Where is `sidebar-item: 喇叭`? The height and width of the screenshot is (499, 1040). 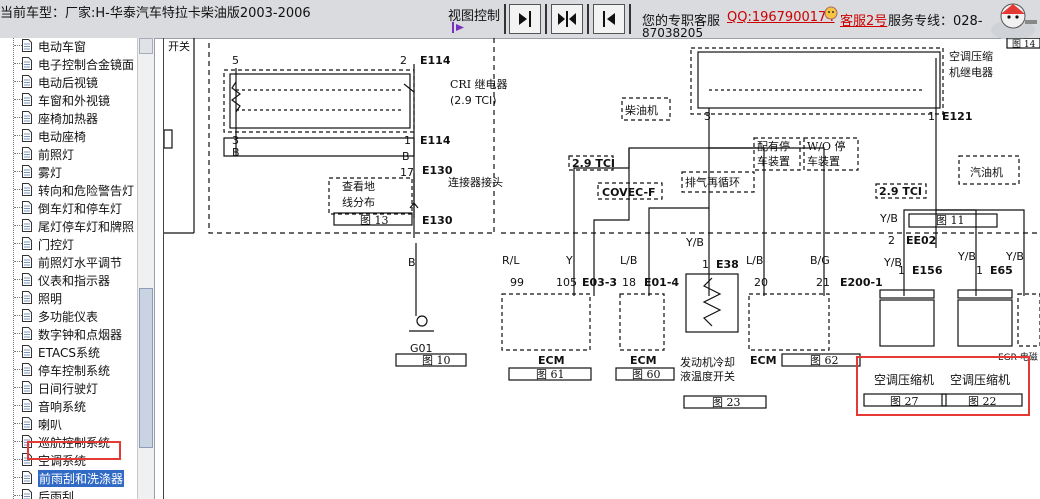
sidebar-item: 喇叭 is located at coordinates (70, 424).